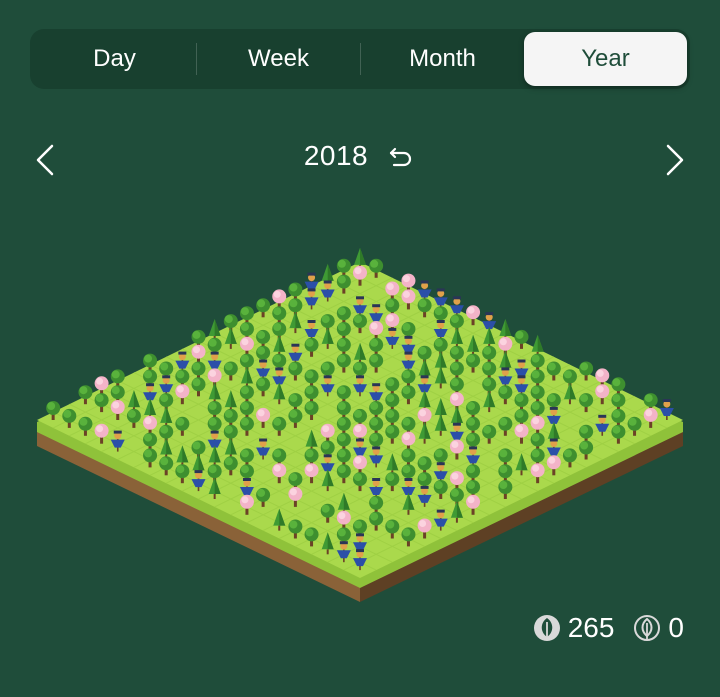 Image resolution: width=720 pixels, height=697 pixels. I want to click on period-navigator: 2018, so click(360, 160).